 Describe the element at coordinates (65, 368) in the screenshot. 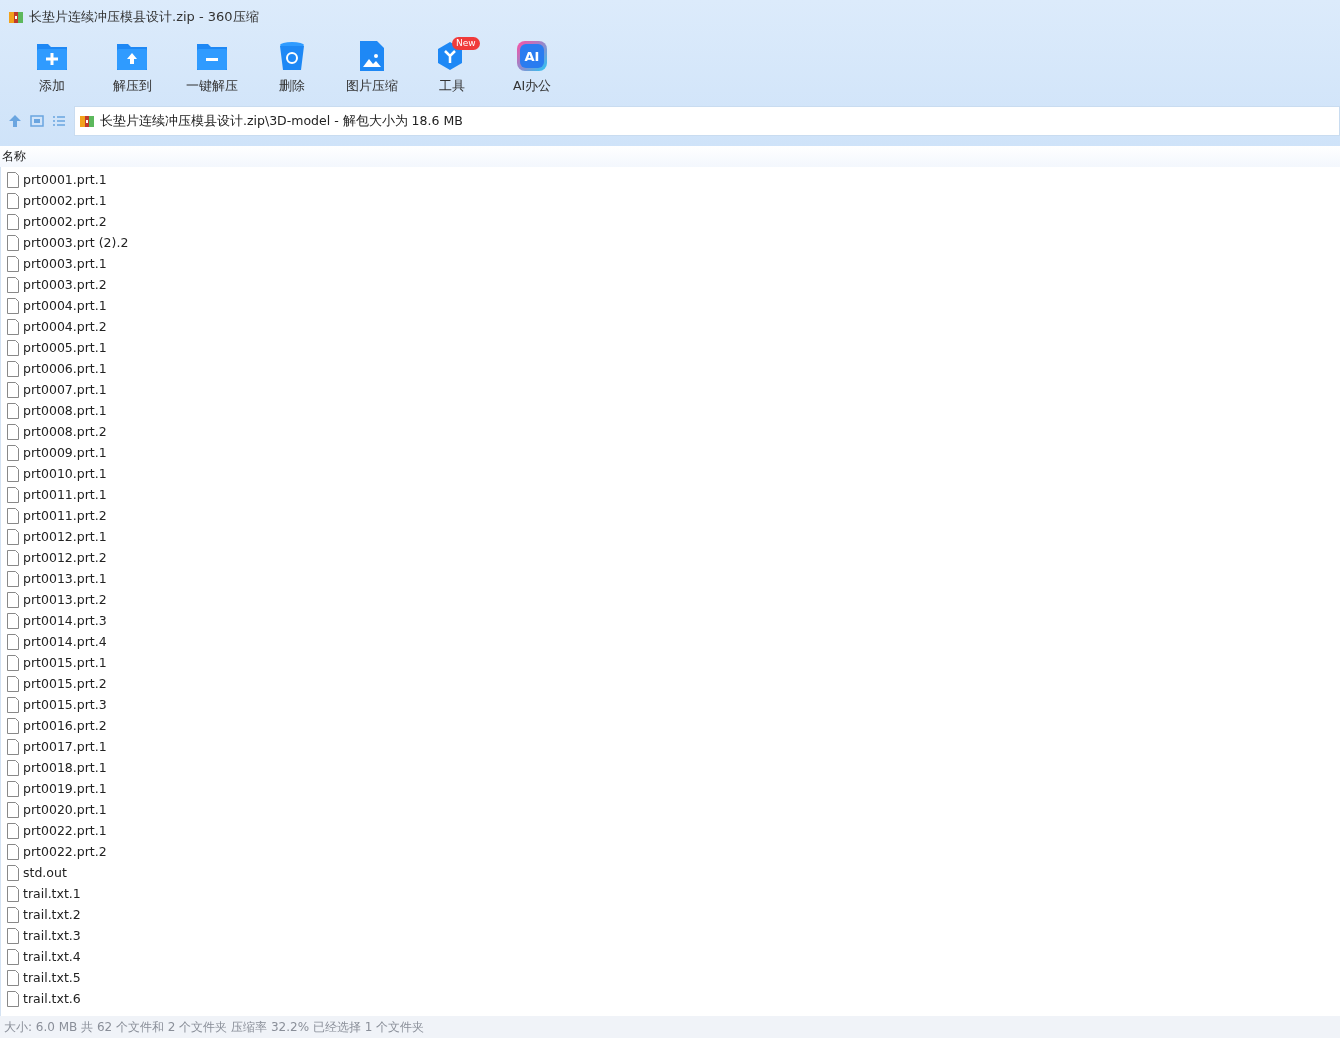

I see `file-name: prt0006.prt.1` at that location.